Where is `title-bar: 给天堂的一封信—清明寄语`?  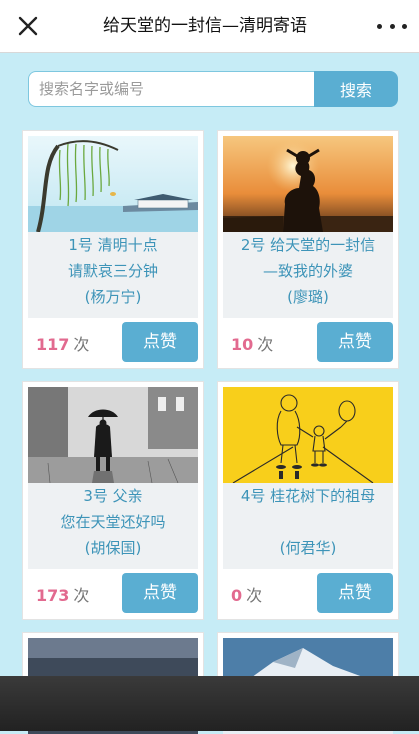
title-bar: 给天堂的一封信—清明寄语 is located at coordinates (209, 26).